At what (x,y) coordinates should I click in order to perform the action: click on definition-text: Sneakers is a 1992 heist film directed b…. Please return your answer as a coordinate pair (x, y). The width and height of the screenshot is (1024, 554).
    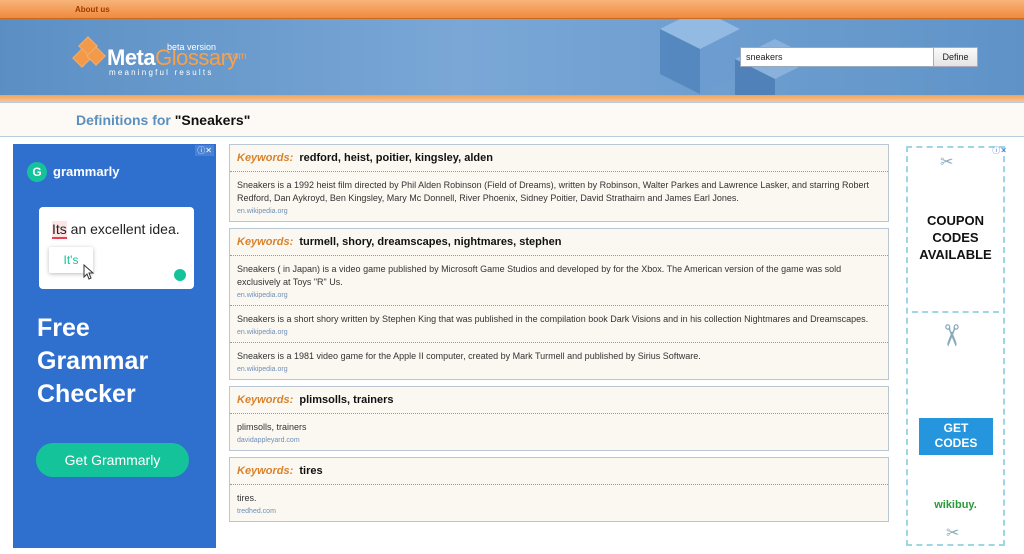
    Looking at the image, I should click on (553, 191).